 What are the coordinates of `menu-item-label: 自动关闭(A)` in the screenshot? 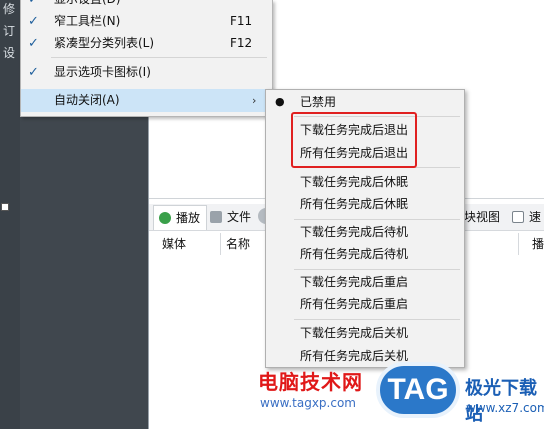 It's located at (87, 100).